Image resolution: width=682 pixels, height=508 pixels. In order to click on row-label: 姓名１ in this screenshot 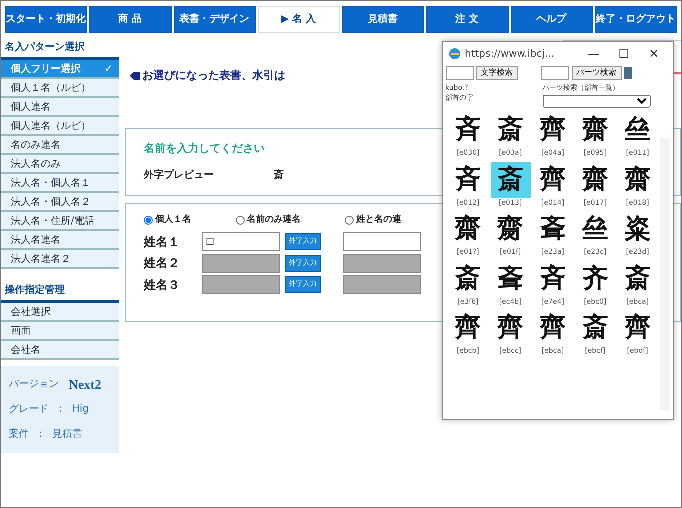, I will do `click(162, 242)`.